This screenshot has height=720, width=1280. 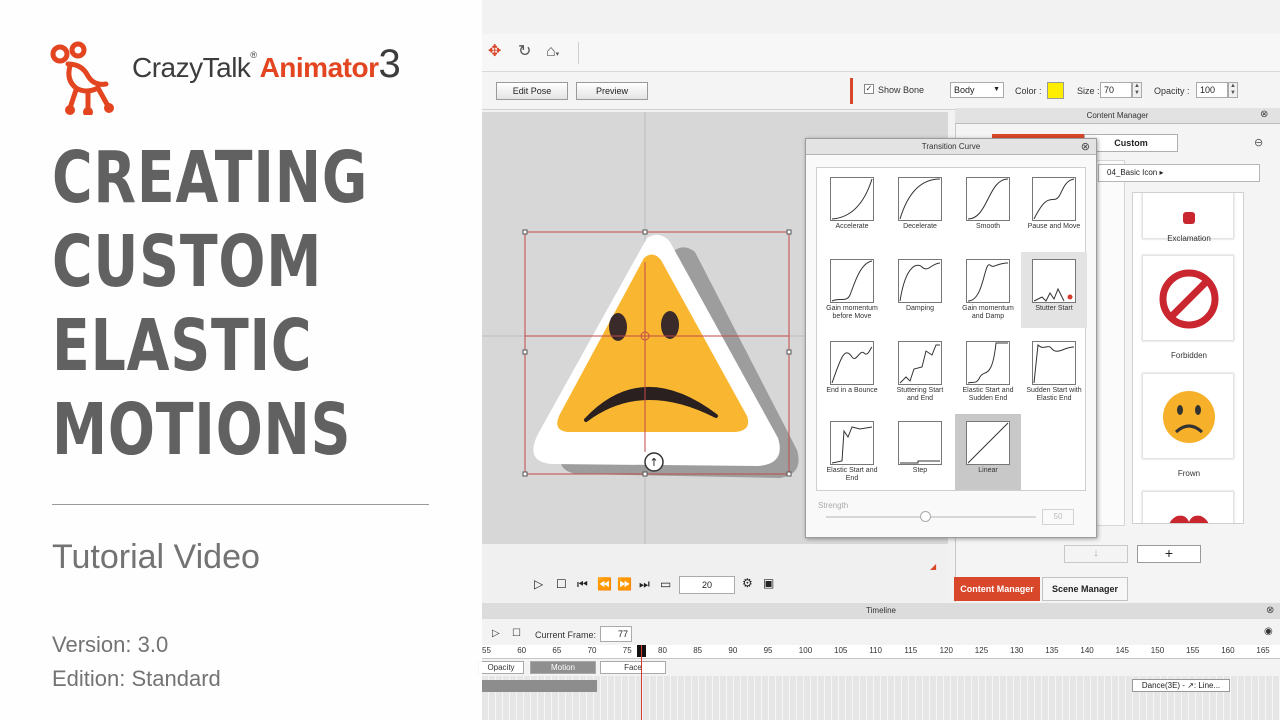 I want to click on opacity-input: 100, so click(x=1212, y=90).